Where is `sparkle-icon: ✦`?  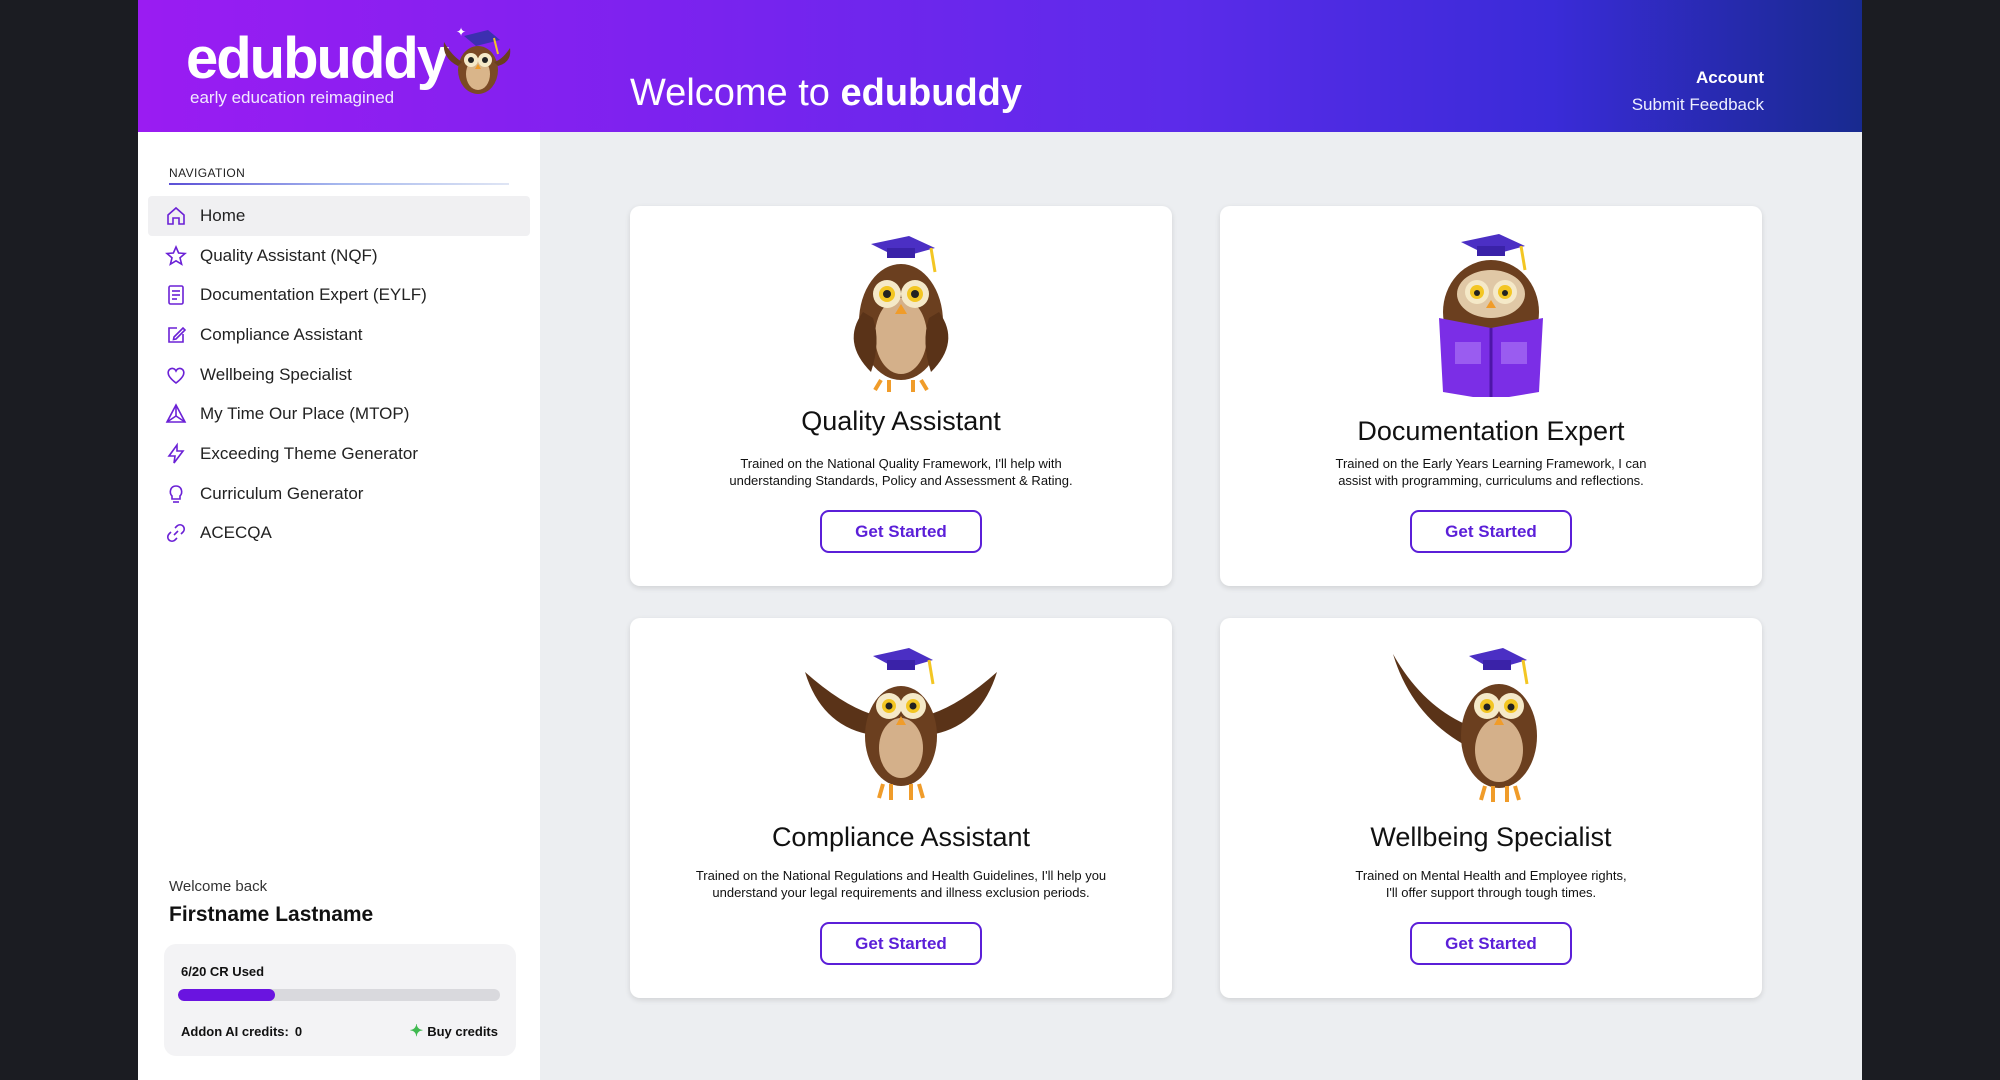 sparkle-icon: ✦ is located at coordinates (416, 1031).